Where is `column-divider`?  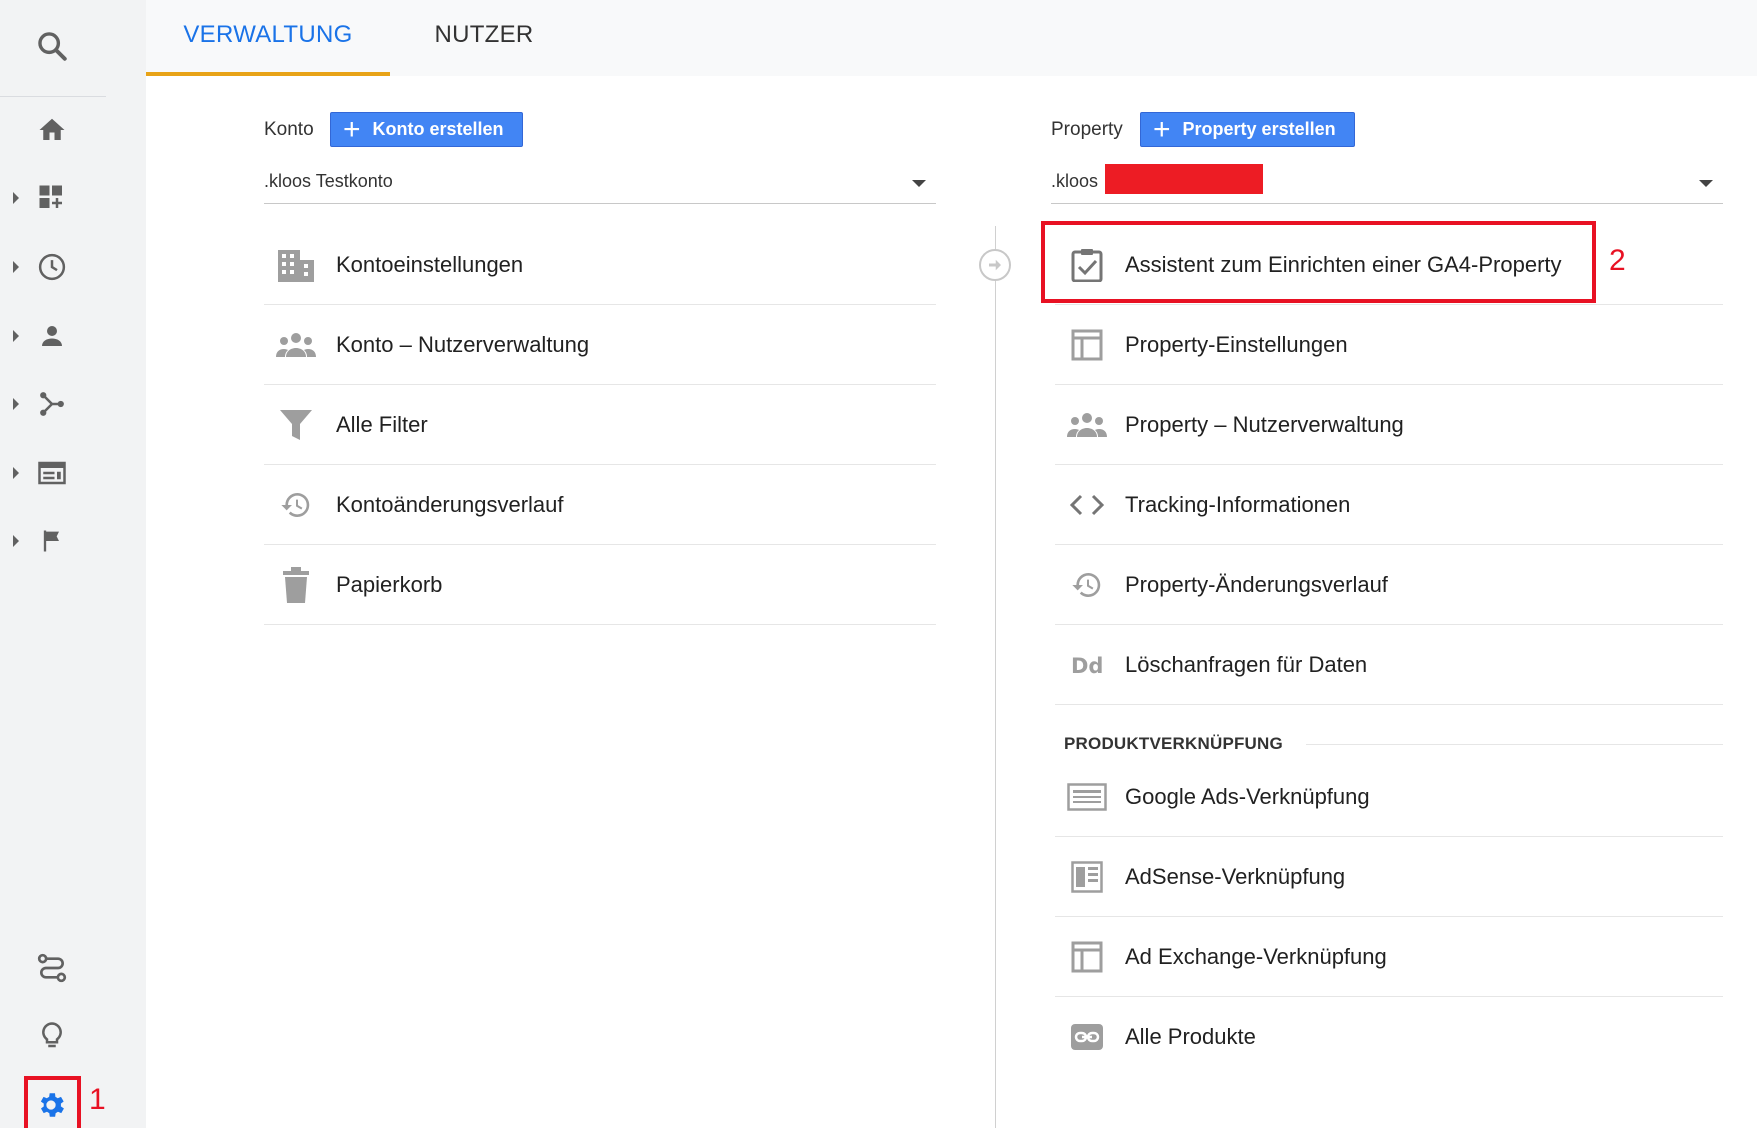 column-divider is located at coordinates (995, 677).